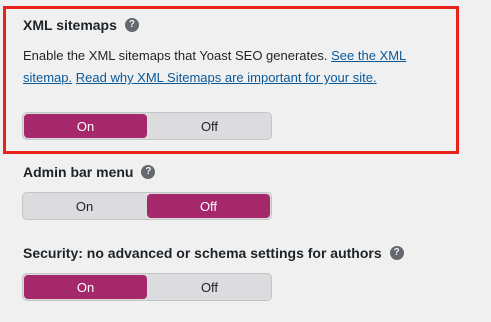 Image resolution: width=491 pixels, height=322 pixels. I want to click on security-toggle: On Off, so click(147, 287).